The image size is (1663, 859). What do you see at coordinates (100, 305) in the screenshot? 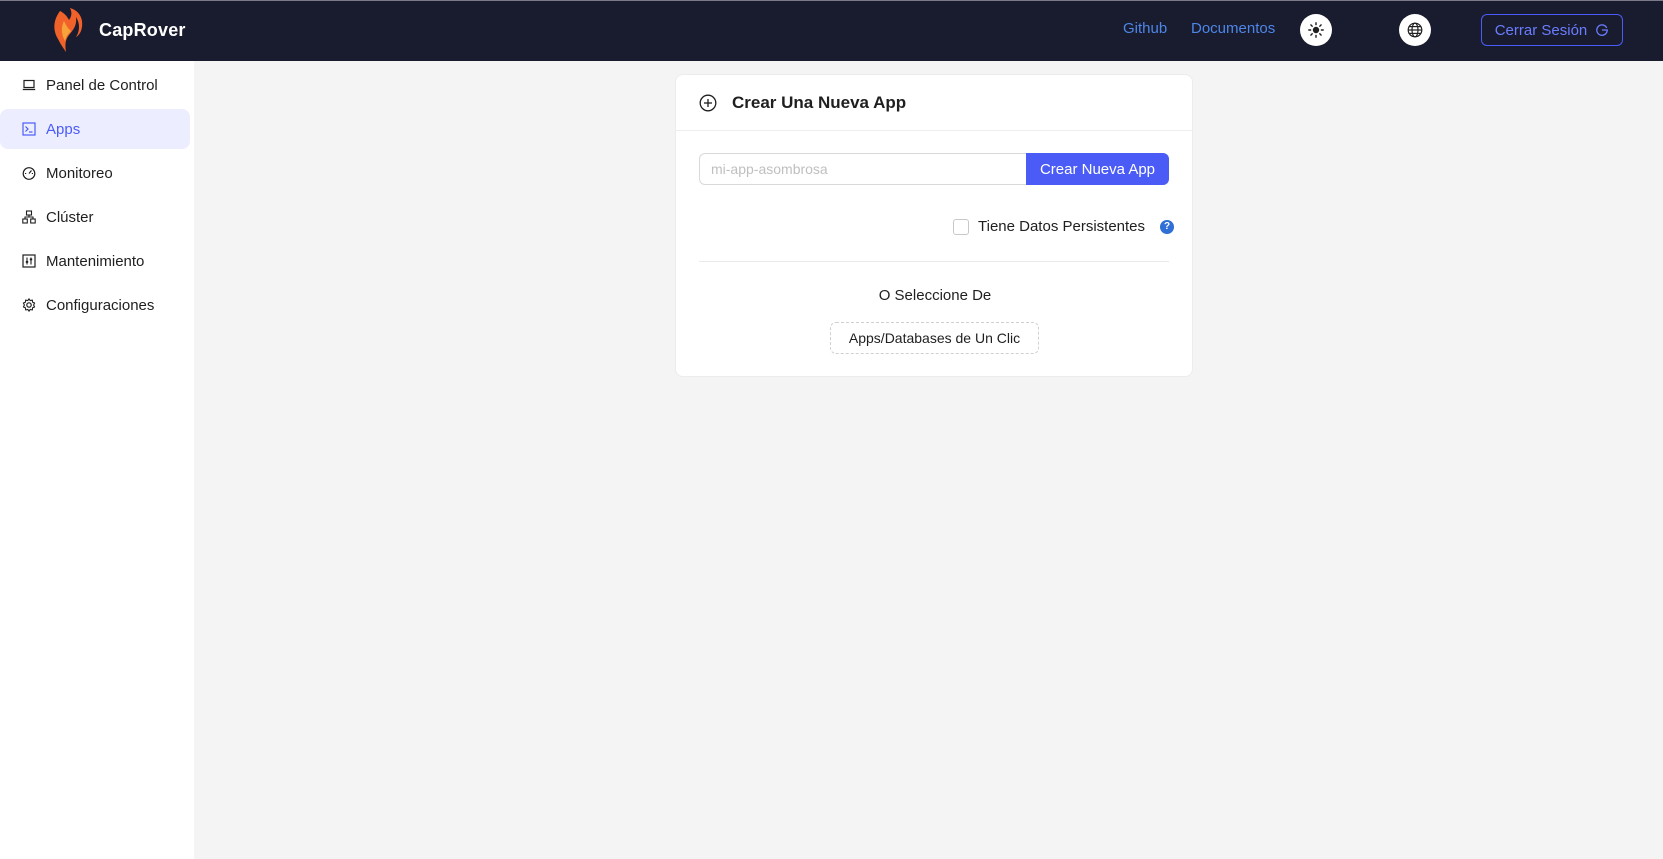
I see `sidebar-item-label: Configuraciones` at bounding box center [100, 305].